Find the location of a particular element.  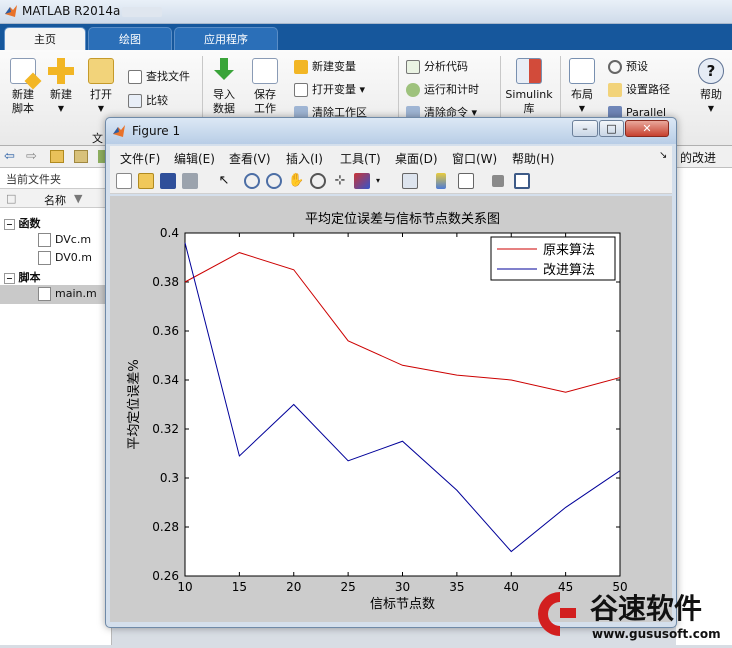

command-window-panel is located at coordinates (704, 406).